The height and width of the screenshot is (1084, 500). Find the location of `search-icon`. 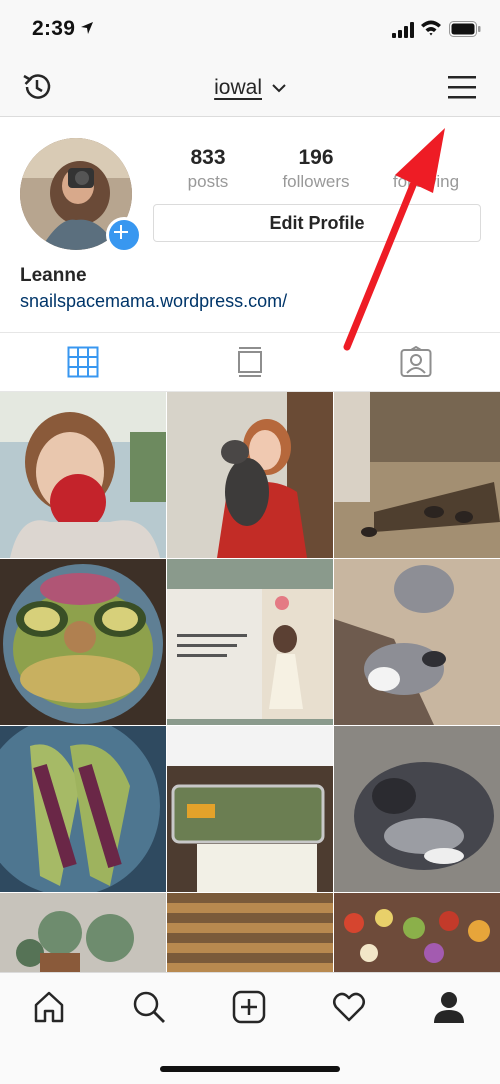

search-icon is located at coordinates (149, 1007).